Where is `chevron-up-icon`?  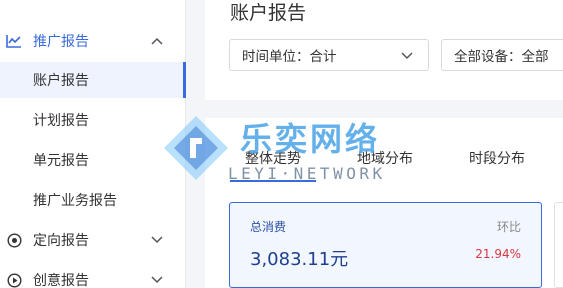 chevron-up-icon is located at coordinates (157, 41).